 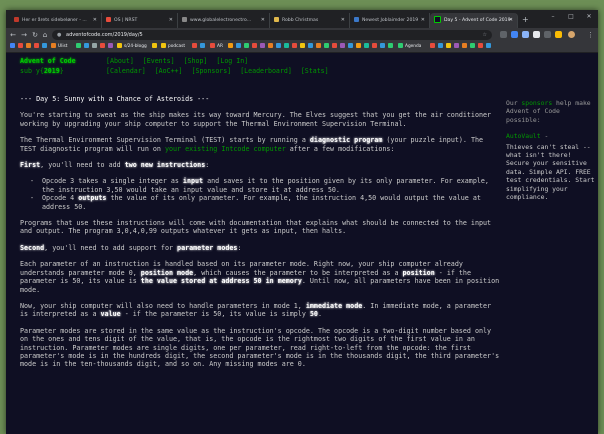 What do you see at coordinates (272, 35) in the screenshot?
I see `address-bar: ● adventofcode.com/2019/day/5 ☆` at bounding box center [272, 35].